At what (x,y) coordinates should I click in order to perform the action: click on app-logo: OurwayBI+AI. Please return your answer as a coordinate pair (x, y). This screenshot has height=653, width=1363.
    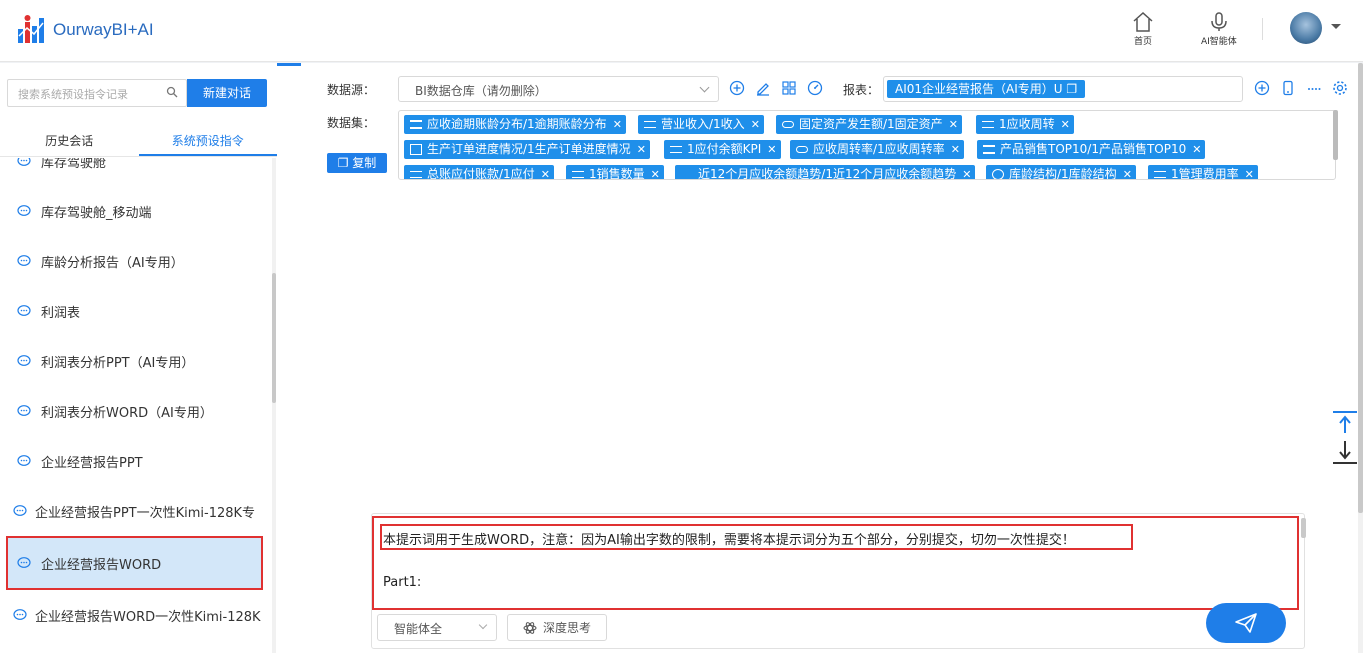
    Looking at the image, I should click on (85, 30).